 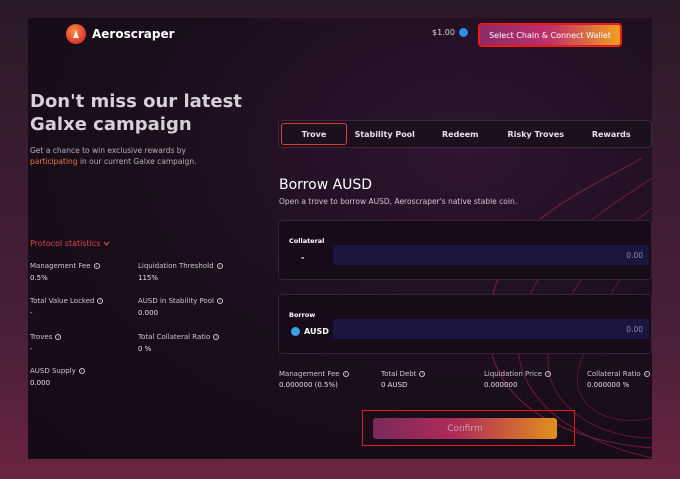 What do you see at coordinates (179, 343) in the screenshot?
I see `stat-total-collateral-ratio: Total Collateral Ratio i 0 %` at bounding box center [179, 343].